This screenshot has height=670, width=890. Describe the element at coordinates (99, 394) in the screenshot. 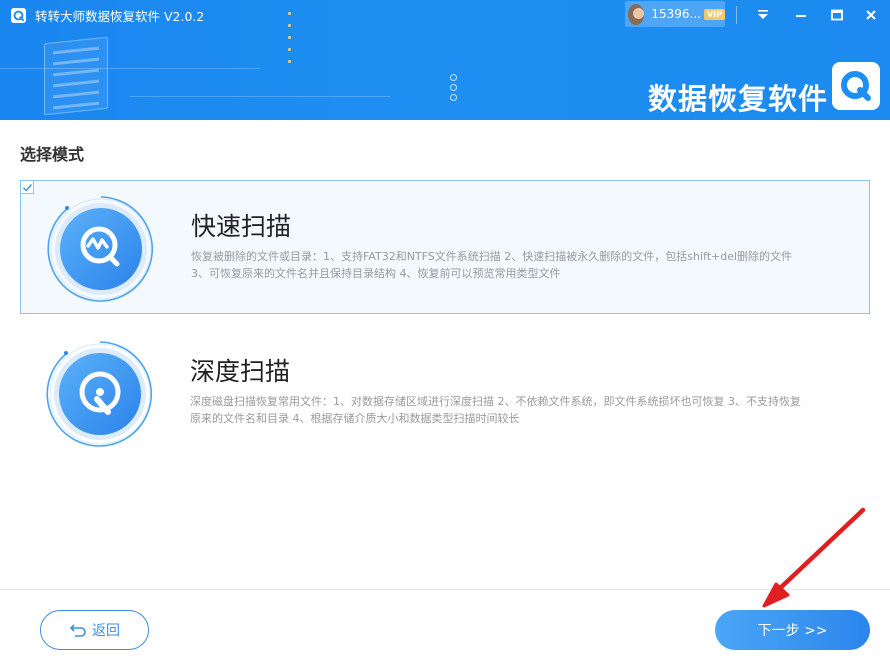

I see `deep-scan-icon` at that location.